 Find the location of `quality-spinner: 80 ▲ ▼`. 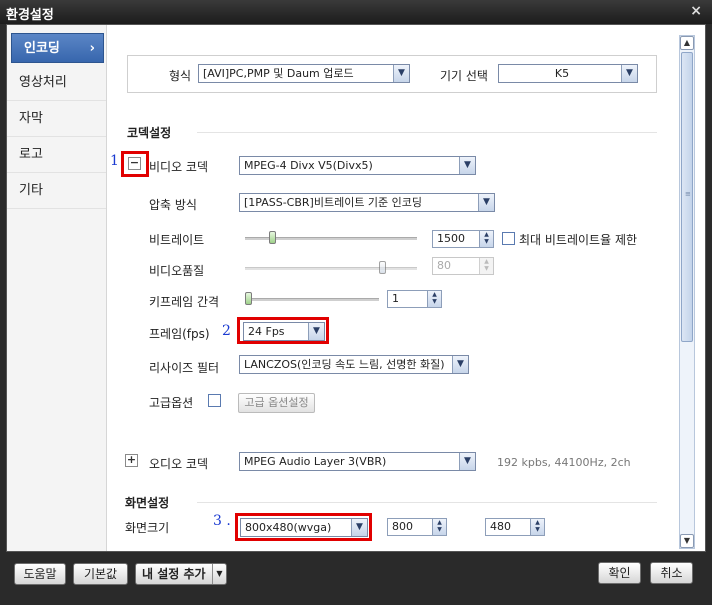

quality-spinner: 80 ▲ ▼ is located at coordinates (463, 266).